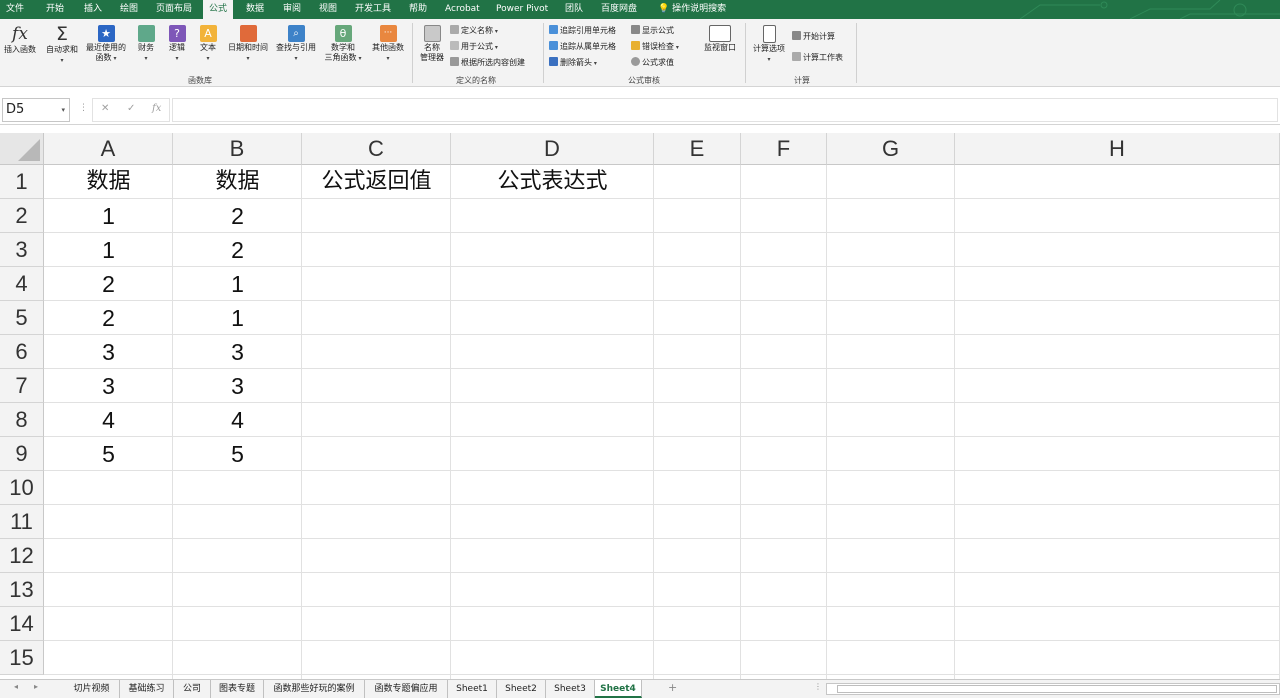 The image size is (1280, 698). I want to click on calculate-now-button: 开始计算, so click(813, 36).